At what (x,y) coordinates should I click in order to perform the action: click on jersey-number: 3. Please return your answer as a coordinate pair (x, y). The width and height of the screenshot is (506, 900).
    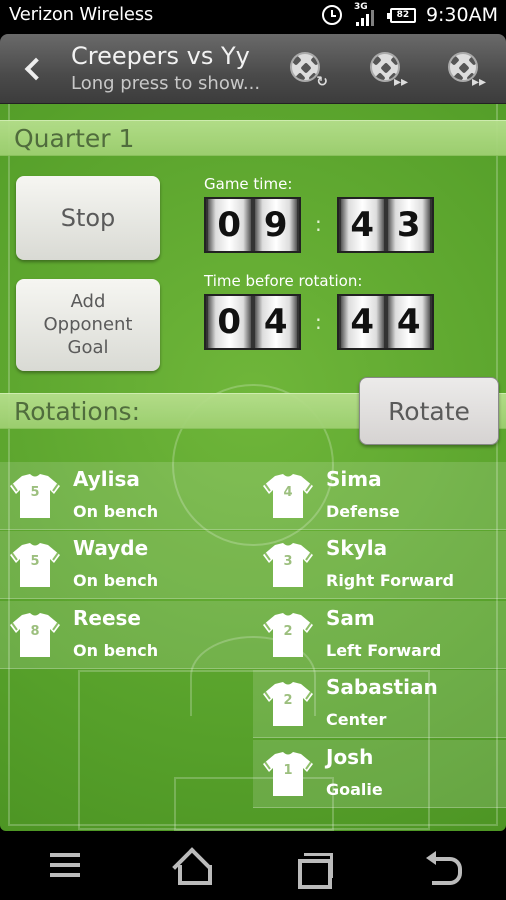
    Looking at the image, I should click on (288, 561).